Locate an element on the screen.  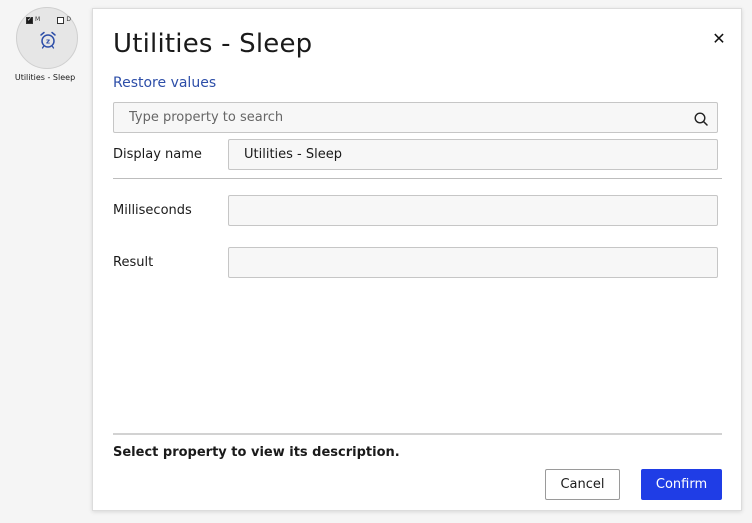
result-field is located at coordinates (473, 262).